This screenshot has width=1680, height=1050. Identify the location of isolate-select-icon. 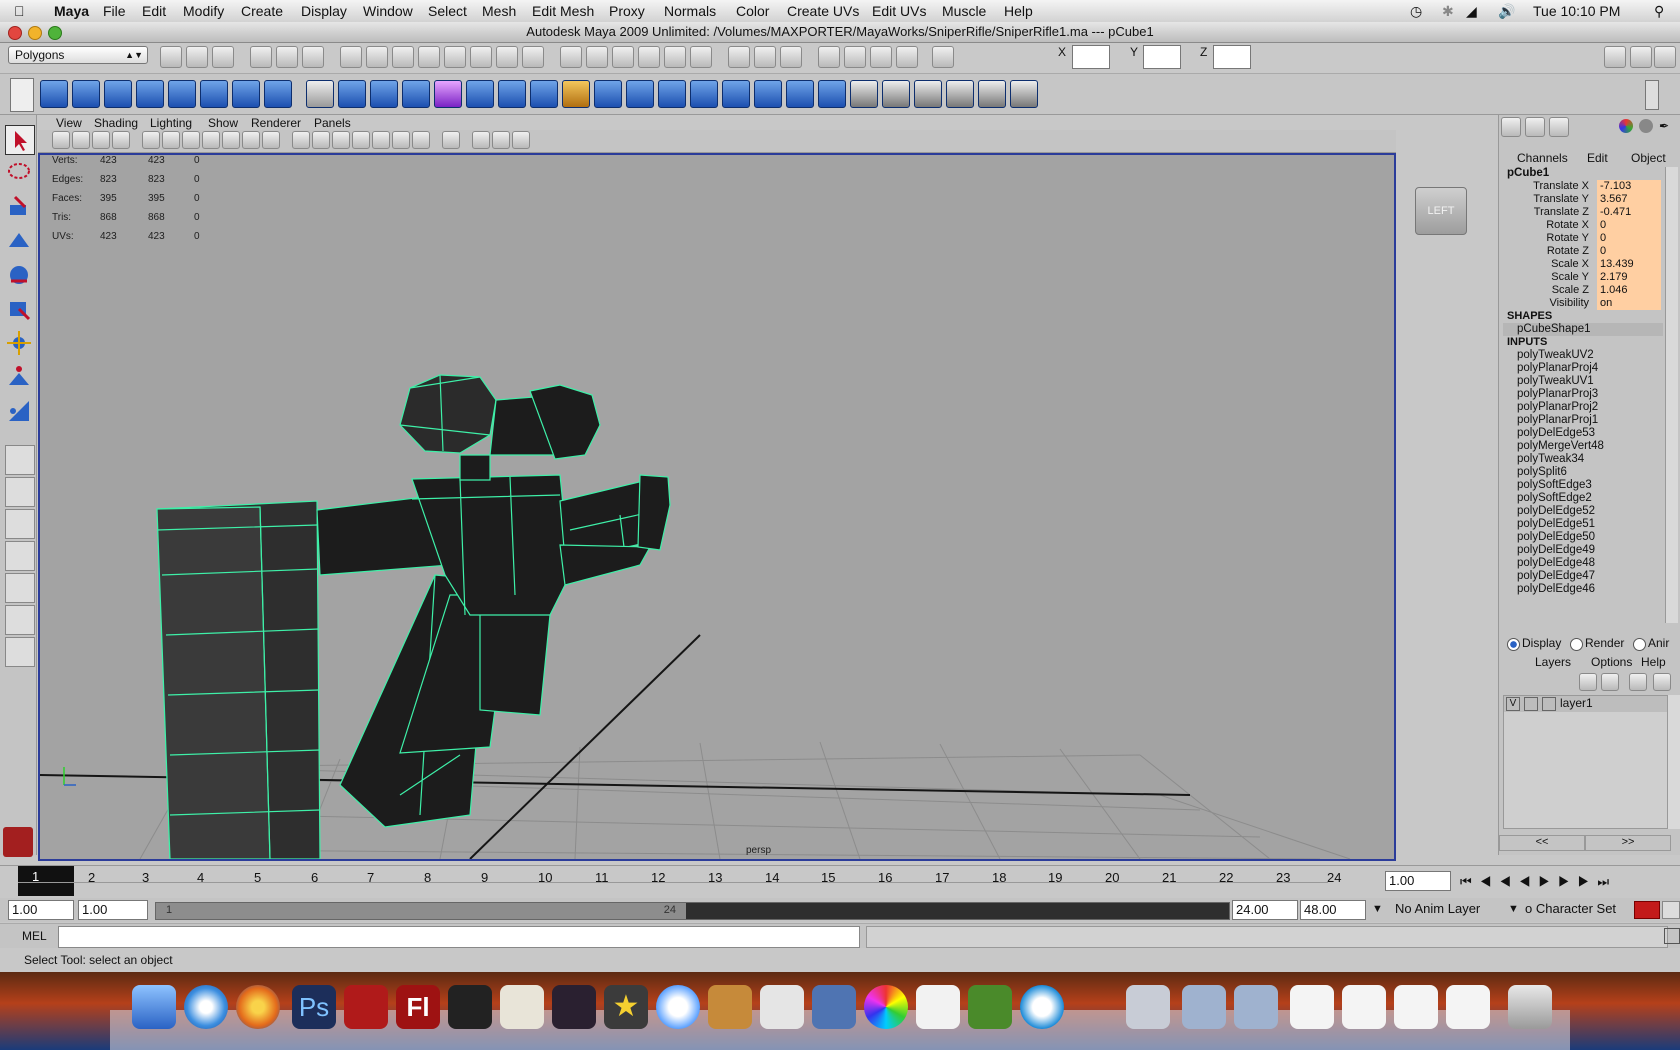
(451, 140).